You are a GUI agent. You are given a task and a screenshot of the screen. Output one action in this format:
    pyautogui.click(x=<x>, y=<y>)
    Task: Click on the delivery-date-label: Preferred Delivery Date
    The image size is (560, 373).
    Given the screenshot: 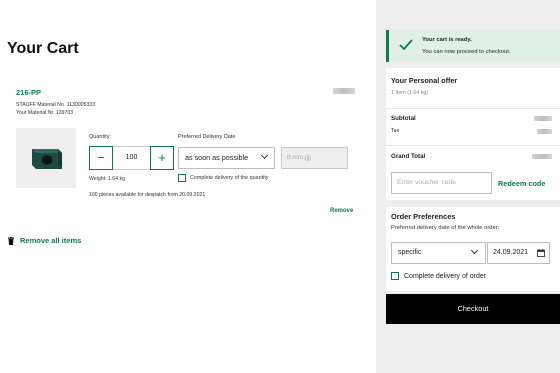 What is the action you would take?
    pyautogui.click(x=207, y=137)
    